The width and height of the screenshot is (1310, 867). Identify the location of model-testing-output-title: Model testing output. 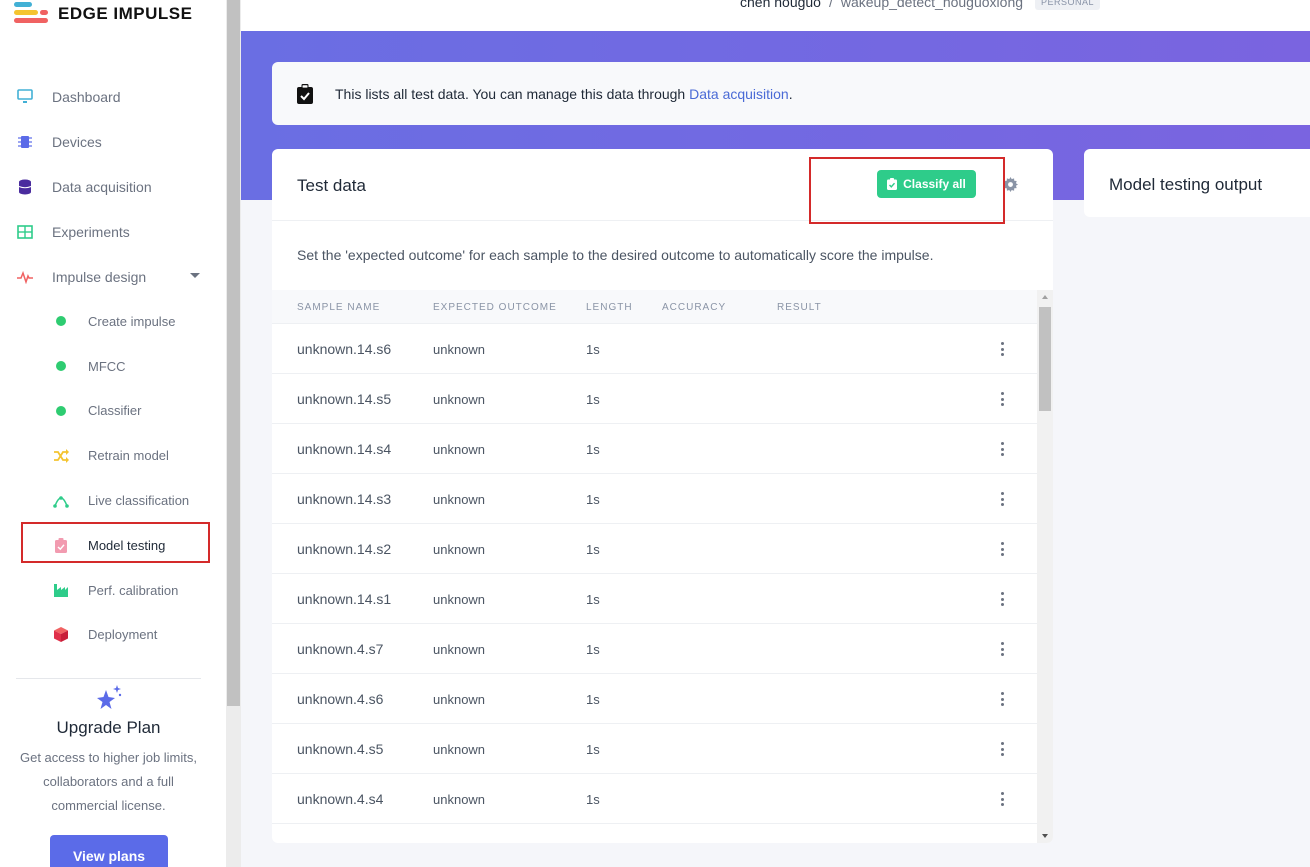
(1186, 184).